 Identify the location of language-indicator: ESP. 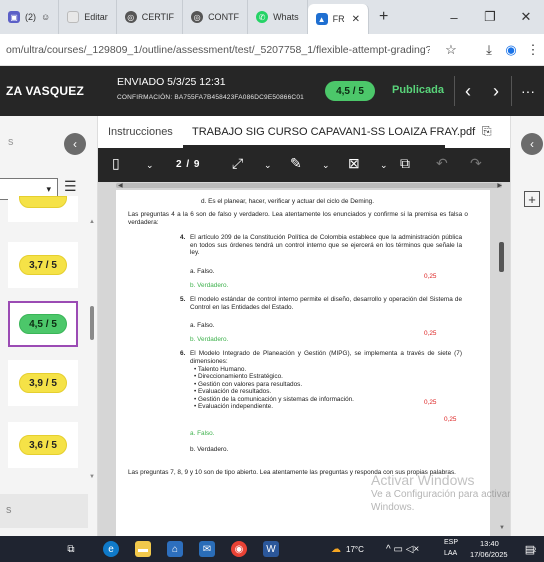
(451, 542).